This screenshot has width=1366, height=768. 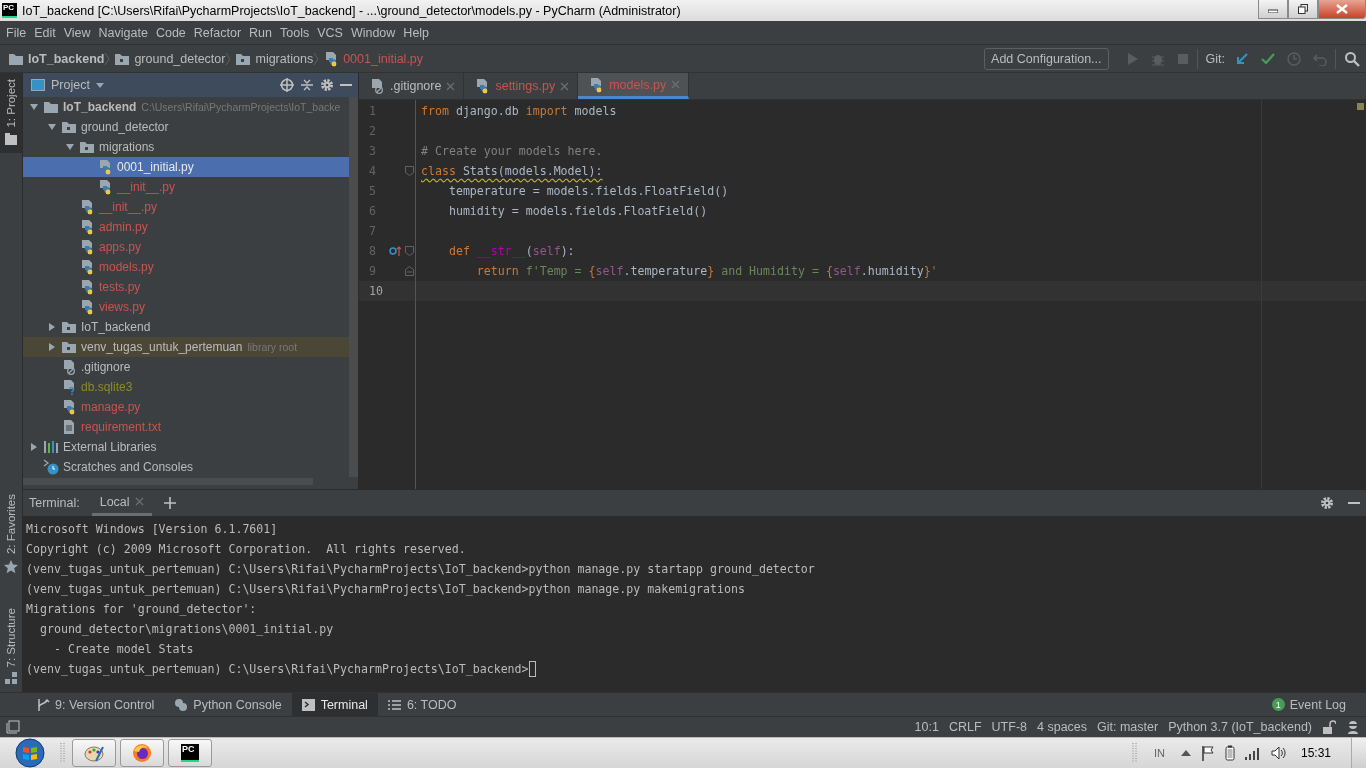 What do you see at coordinates (420, 569) in the screenshot?
I see `terminal-line: (venv_tugas_untuk_pertemuan) C:\Users\Rifai\PycharmProjects\IoT_backend>python manage.py startapp ground_detector` at bounding box center [420, 569].